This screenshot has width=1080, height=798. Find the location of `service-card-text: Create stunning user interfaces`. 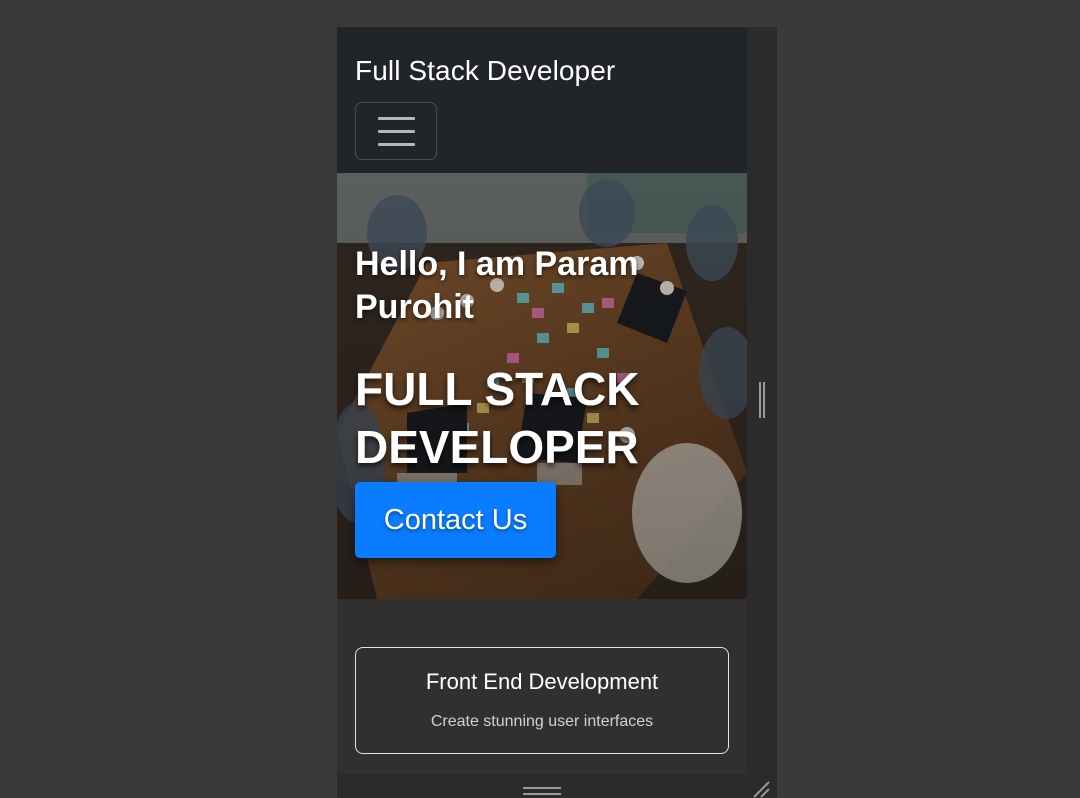

service-card-text: Create stunning user interfaces is located at coordinates (542, 721).